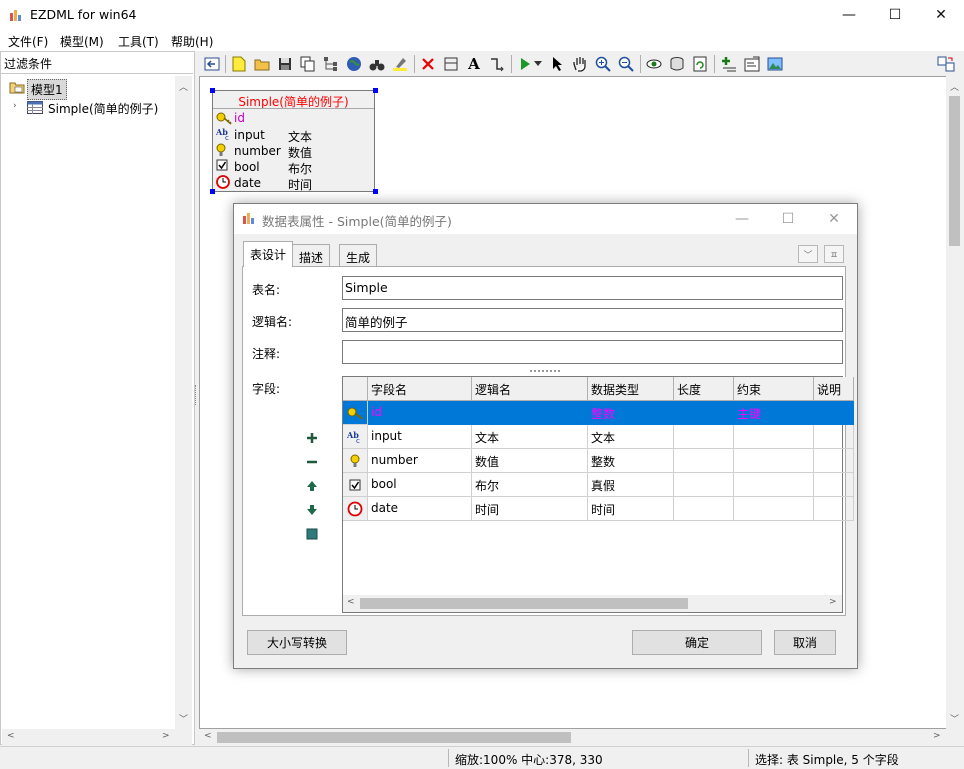 Image resolution: width=964 pixels, height=769 pixels. Describe the element at coordinates (592, 320) in the screenshot. I see `logic-name-input: 简单的例子` at that location.